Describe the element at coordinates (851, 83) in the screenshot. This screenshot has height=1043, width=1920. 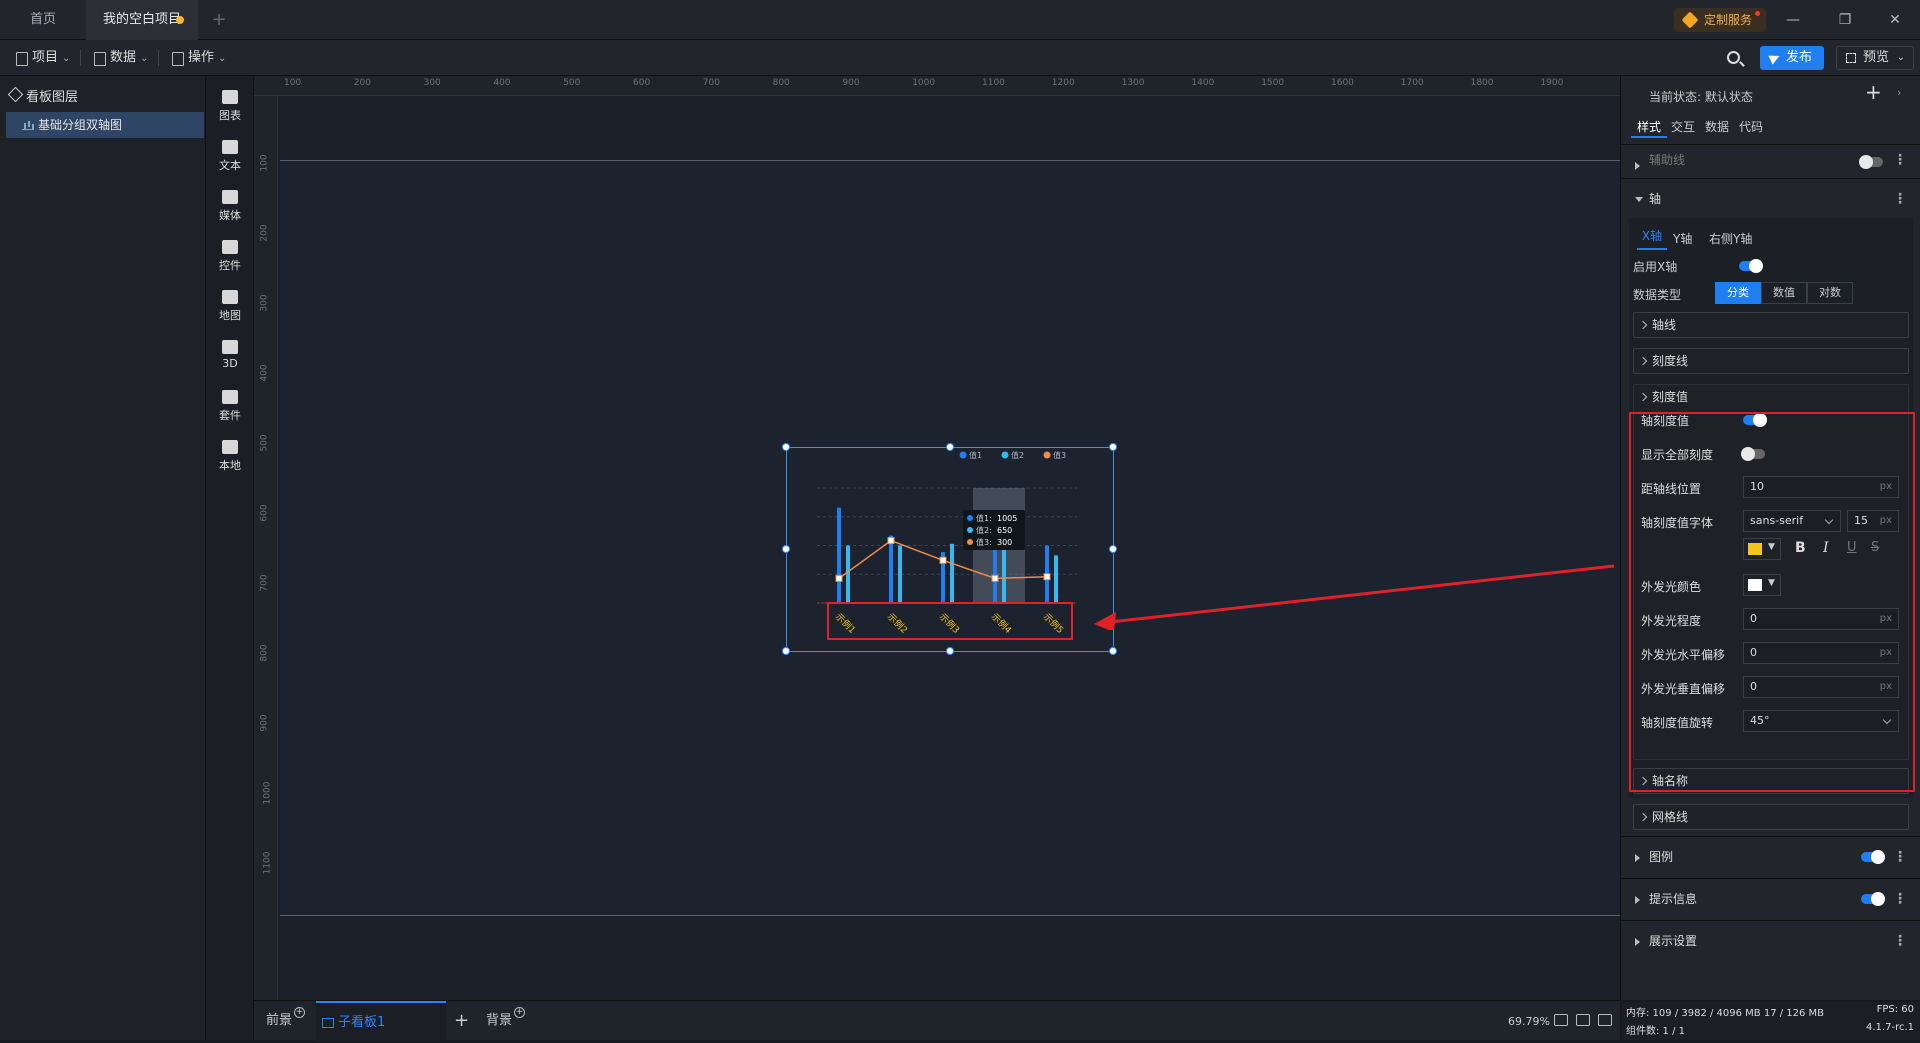
I see `ruler-tick-label: 900` at that location.